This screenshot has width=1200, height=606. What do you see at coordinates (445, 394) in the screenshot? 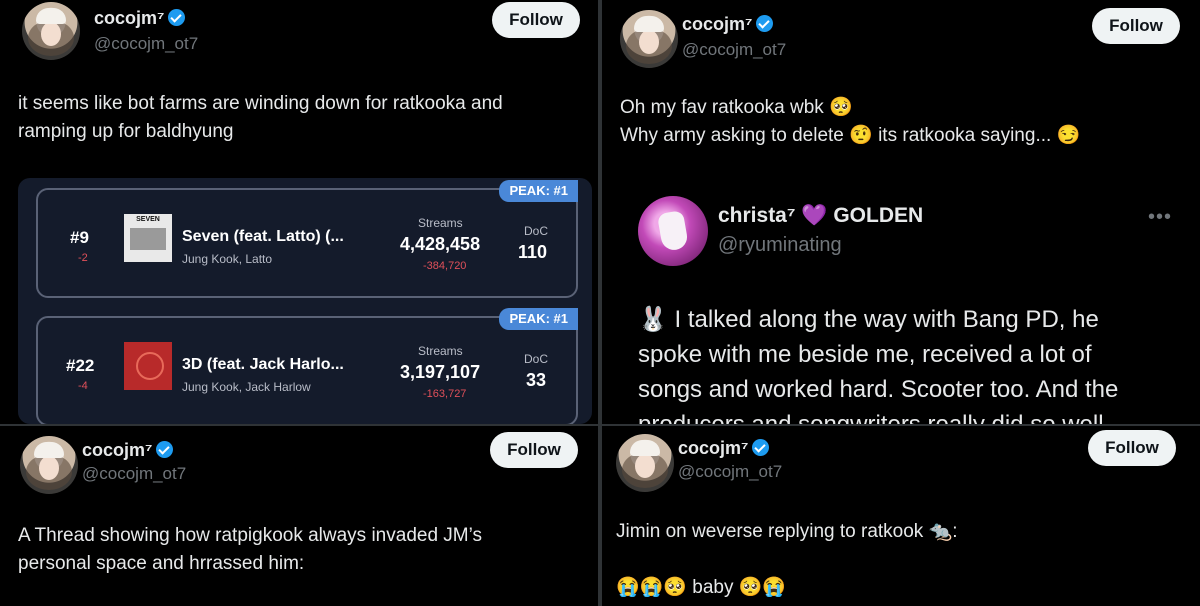
I see `streams-change: -163,727` at bounding box center [445, 394].